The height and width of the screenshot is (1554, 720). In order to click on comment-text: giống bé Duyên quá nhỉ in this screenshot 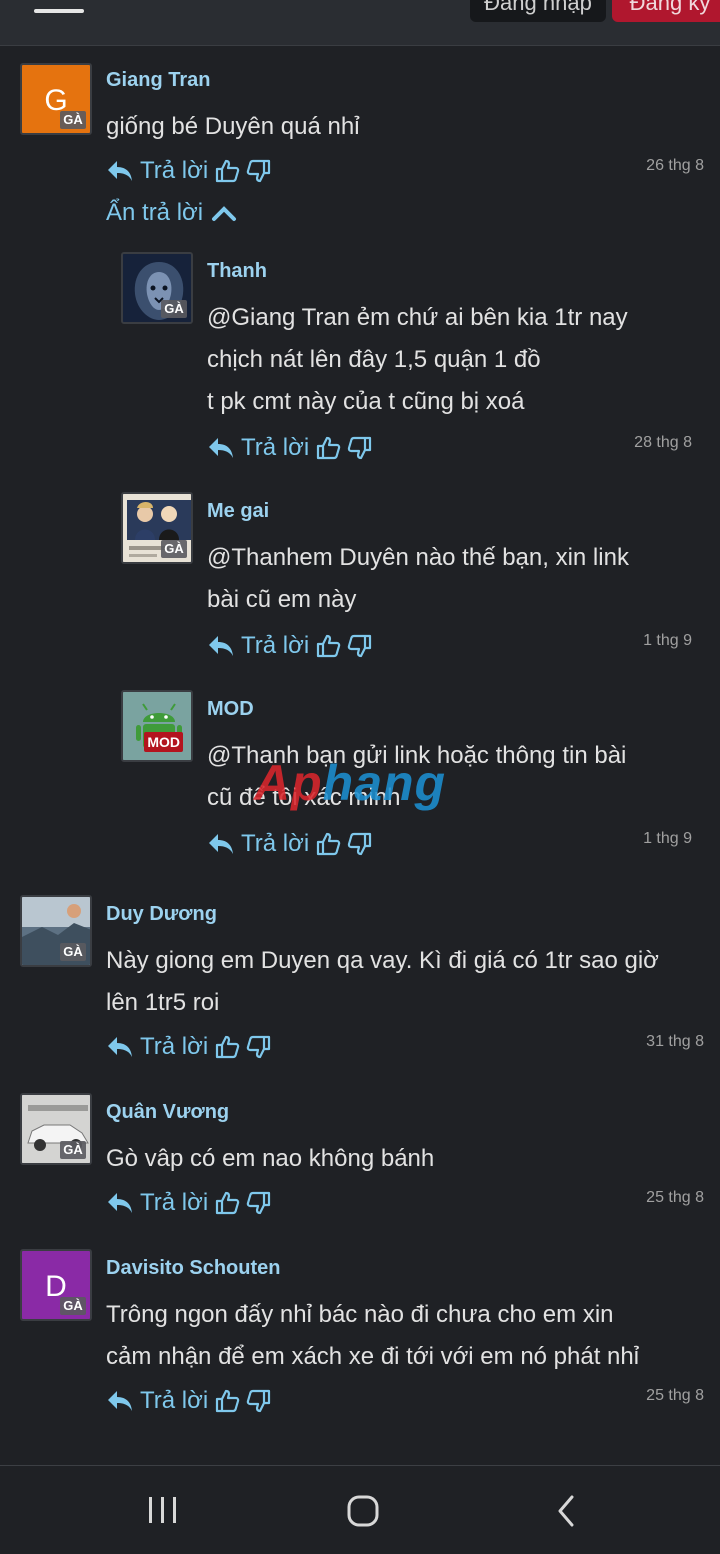, I will do `click(233, 127)`.